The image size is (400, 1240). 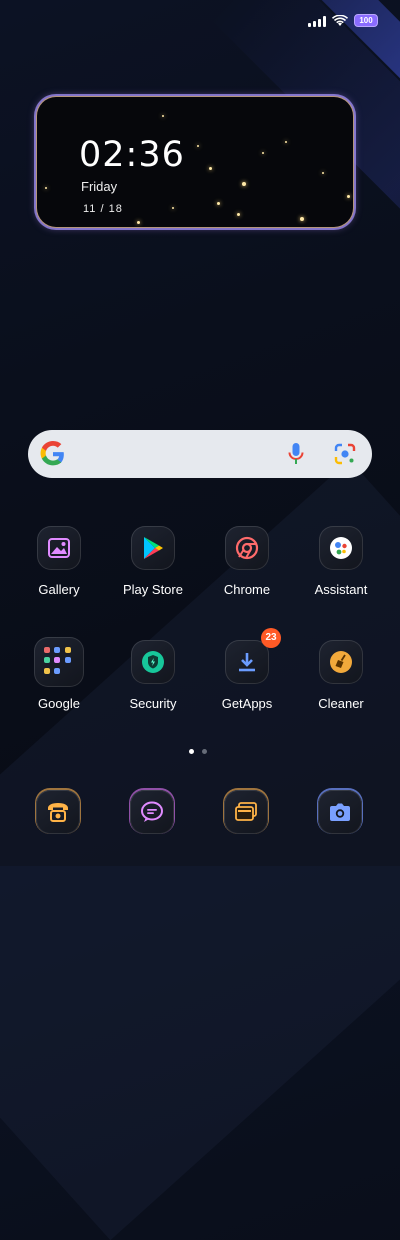 What do you see at coordinates (247, 548) in the screenshot?
I see `chrome-icon` at bounding box center [247, 548].